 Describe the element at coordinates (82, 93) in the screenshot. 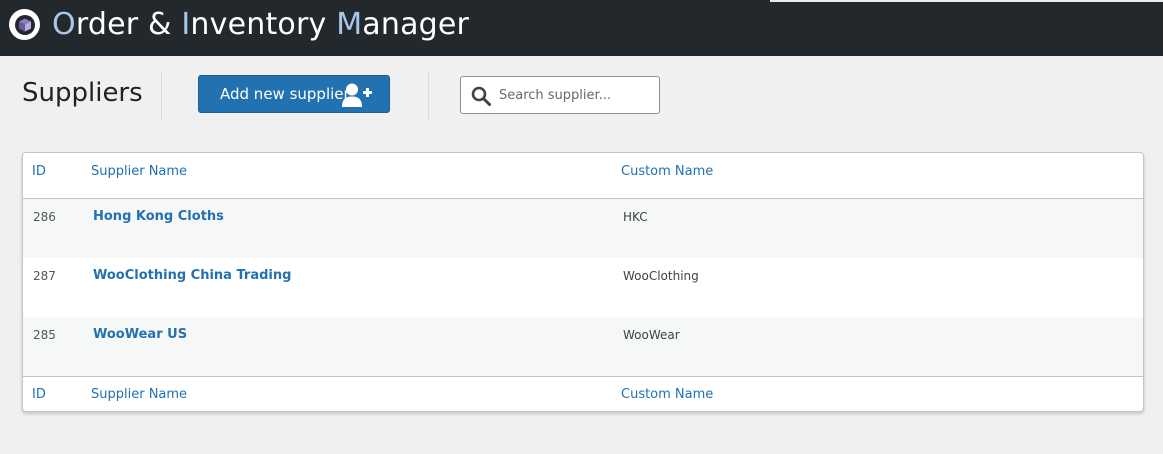

I see `page-title: Suppliers` at that location.